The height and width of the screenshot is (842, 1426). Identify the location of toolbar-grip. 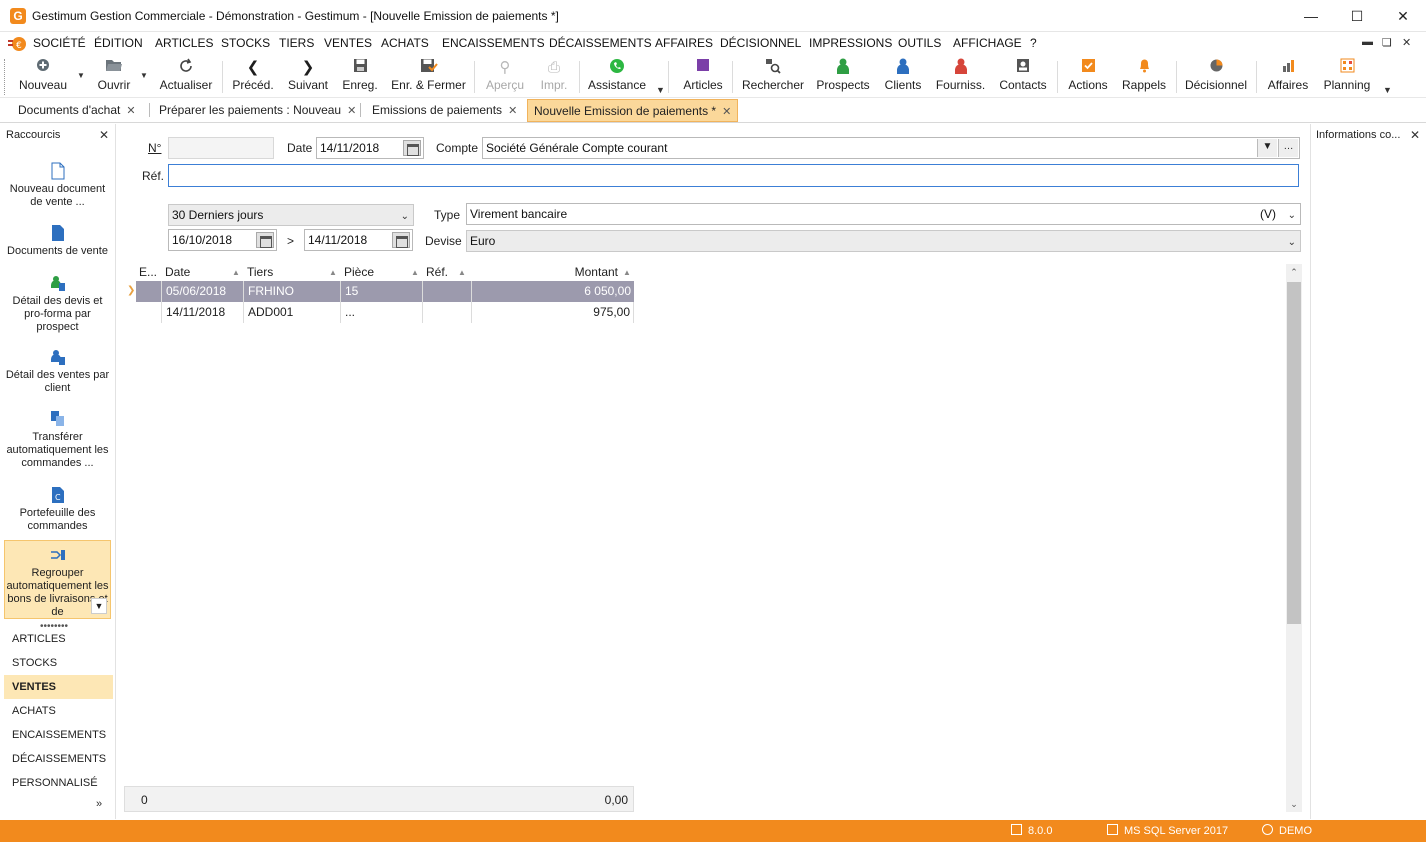
(5, 77).